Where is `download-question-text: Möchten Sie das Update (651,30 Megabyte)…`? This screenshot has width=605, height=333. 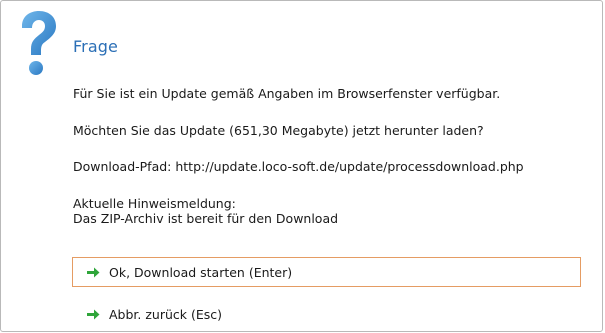 download-question-text: Möchten Sie das Update (651,30 Megabyte)… is located at coordinates (278, 130).